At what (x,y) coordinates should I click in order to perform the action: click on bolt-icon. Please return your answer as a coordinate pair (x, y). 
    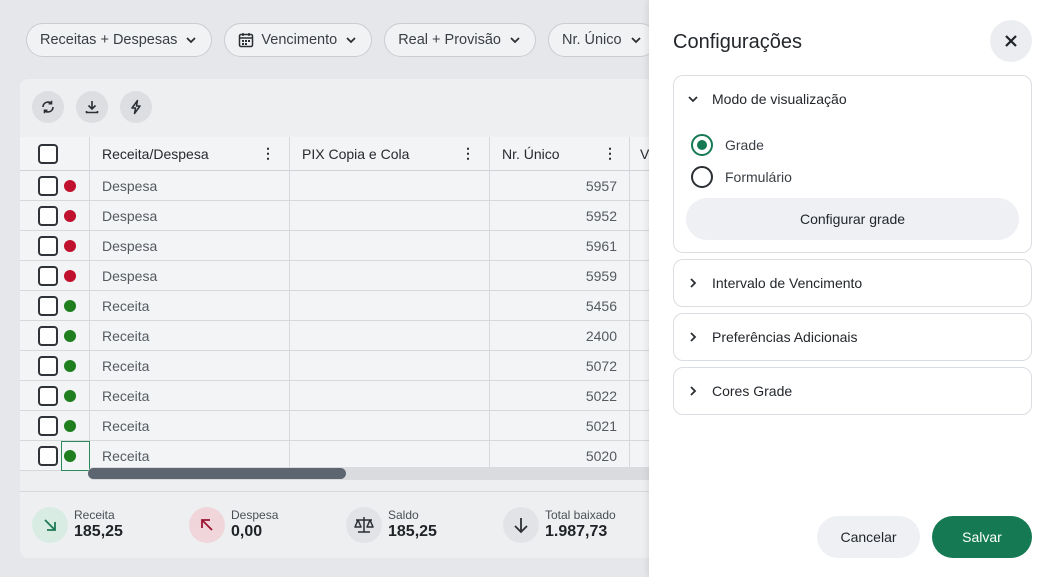
    Looking at the image, I should click on (136, 107).